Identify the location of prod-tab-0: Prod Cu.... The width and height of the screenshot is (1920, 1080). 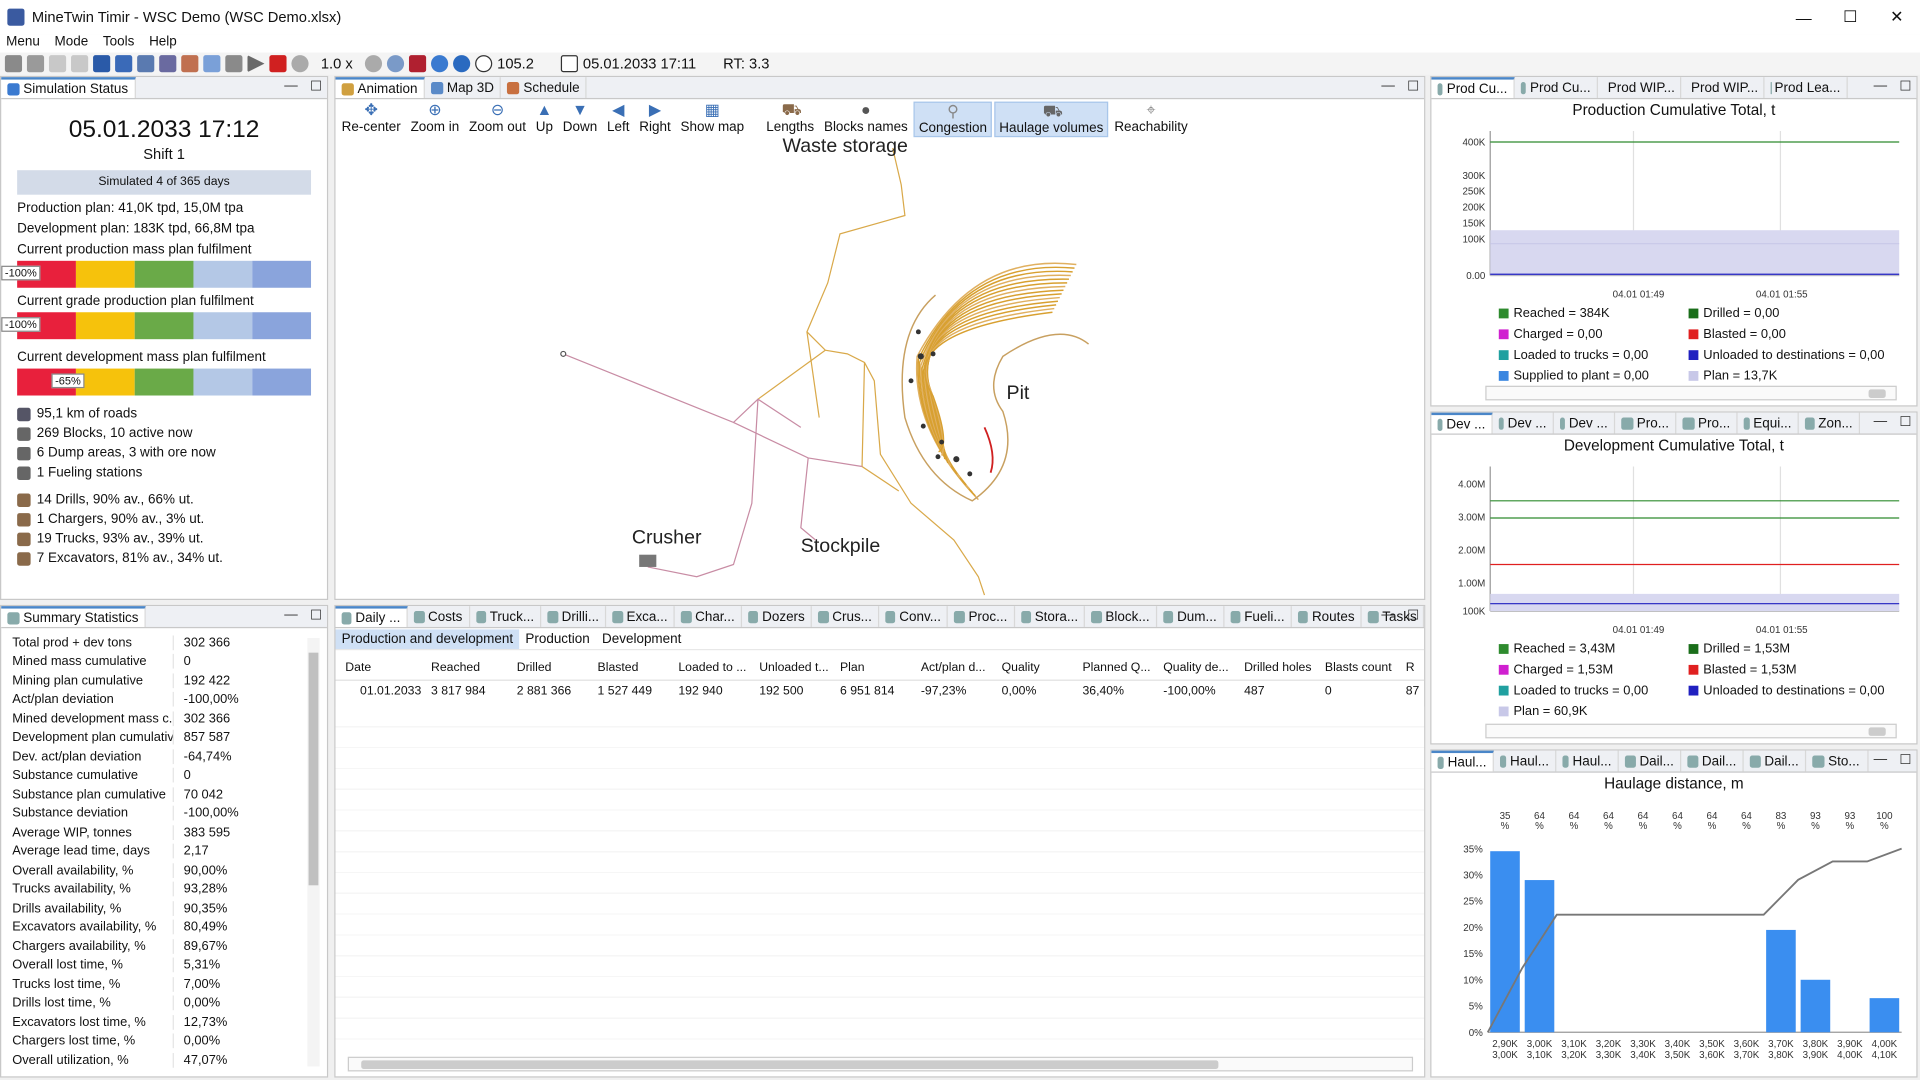
(1473, 87).